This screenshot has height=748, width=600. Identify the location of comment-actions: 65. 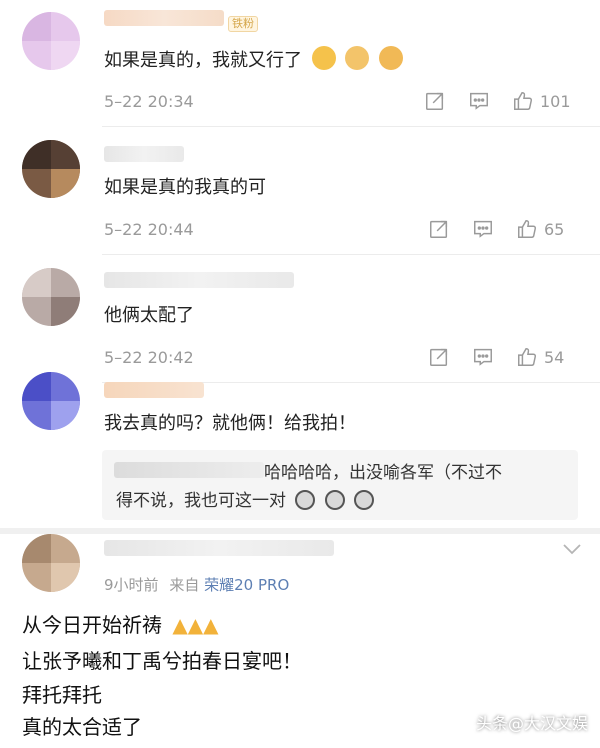
(496, 229).